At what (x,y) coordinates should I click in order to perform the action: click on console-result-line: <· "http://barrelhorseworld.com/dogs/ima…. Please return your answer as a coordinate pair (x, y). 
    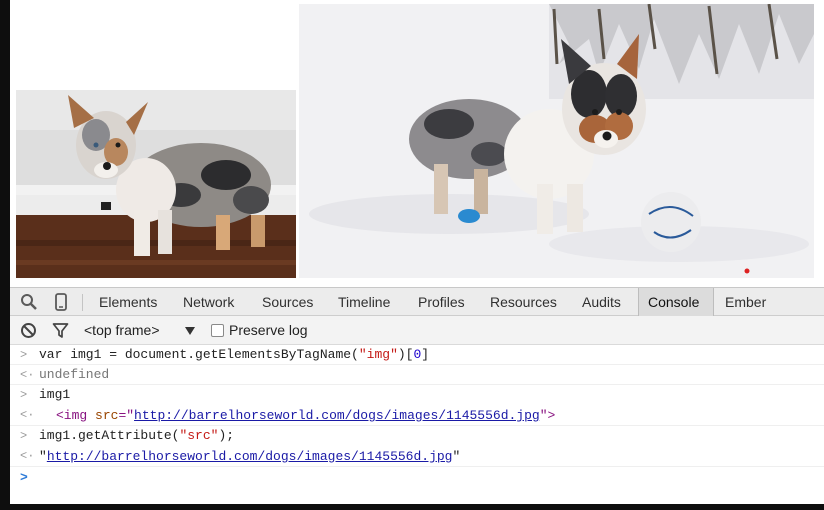
    Looking at the image, I should click on (417, 456).